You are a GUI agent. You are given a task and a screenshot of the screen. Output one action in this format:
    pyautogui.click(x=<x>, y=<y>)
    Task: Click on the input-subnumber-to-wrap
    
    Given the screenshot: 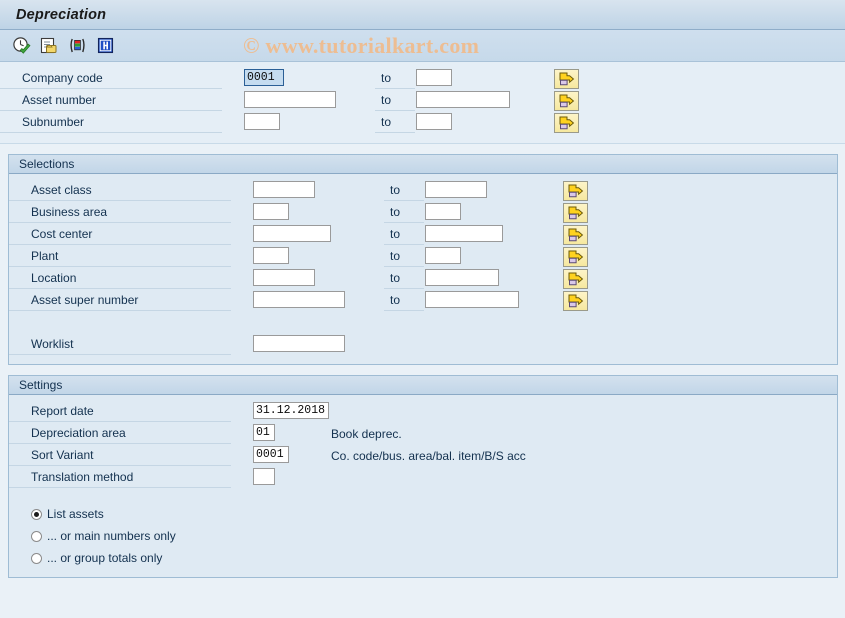 What is the action you would take?
    pyautogui.click(x=434, y=123)
    